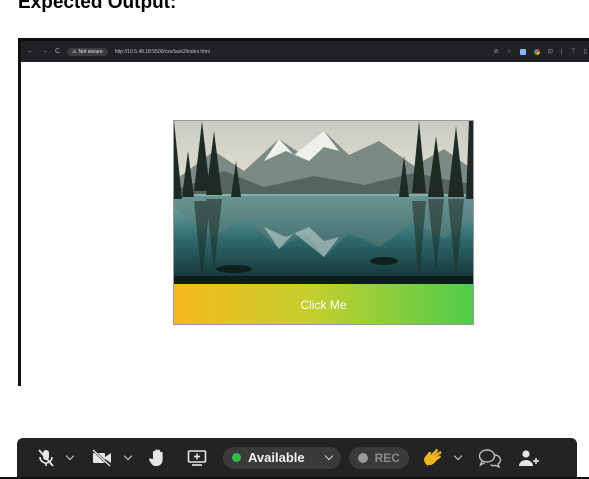  What do you see at coordinates (276, 457) in the screenshot?
I see `status-label: Available` at bounding box center [276, 457].